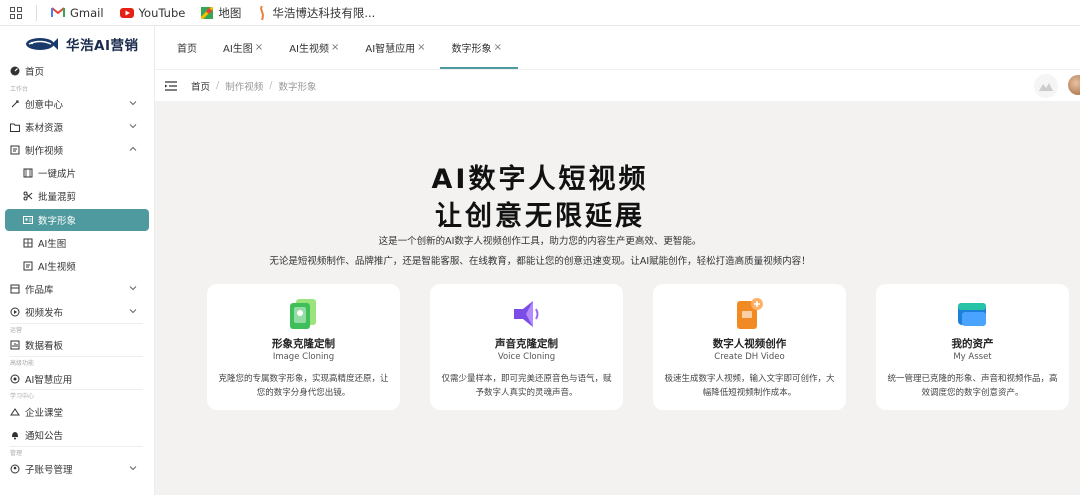 This screenshot has width=1080, height=495. Describe the element at coordinates (39, 290) in the screenshot. I see `sidebar-item-label: 作品库` at that location.